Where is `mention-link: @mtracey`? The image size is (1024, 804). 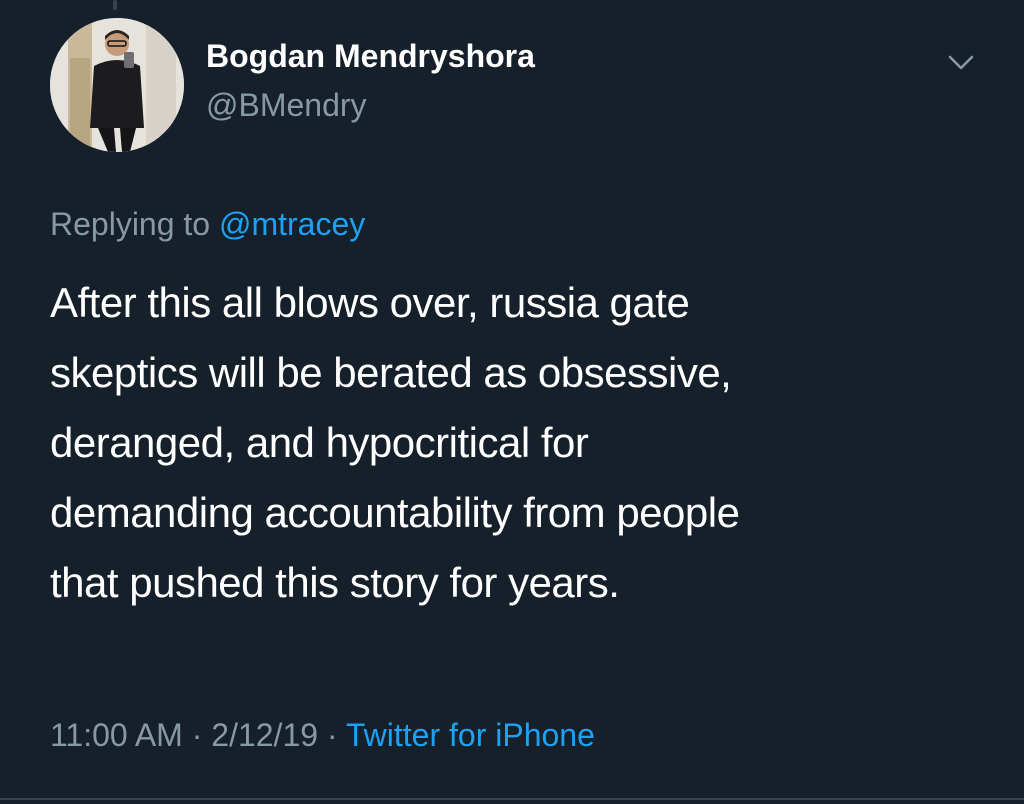
mention-link: @mtracey is located at coordinates (292, 224).